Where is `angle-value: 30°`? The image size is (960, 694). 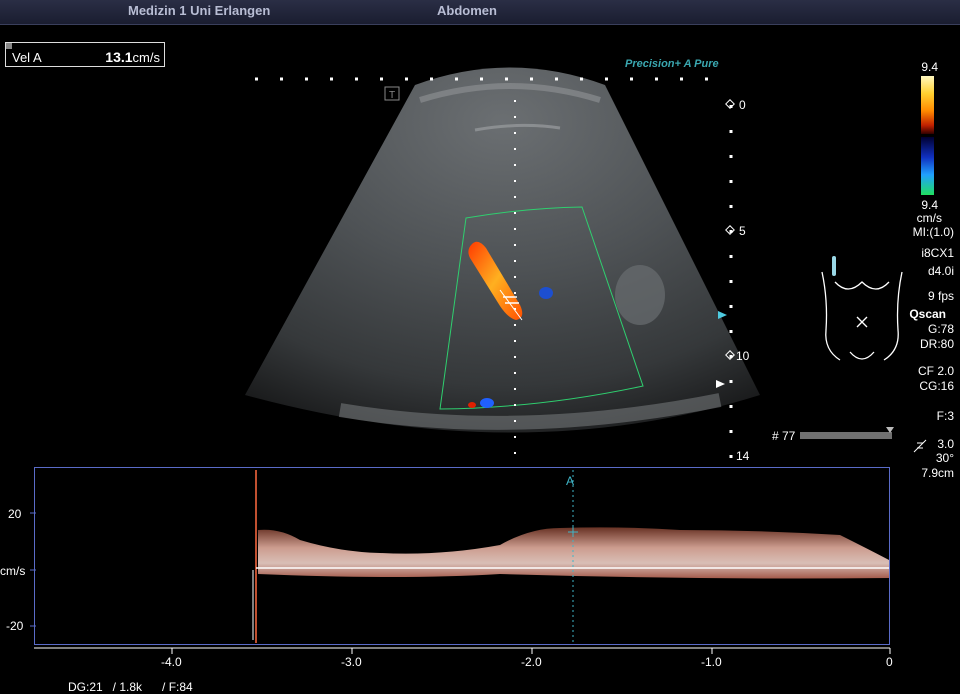 angle-value: 30° is located at coordinates (944, 458).